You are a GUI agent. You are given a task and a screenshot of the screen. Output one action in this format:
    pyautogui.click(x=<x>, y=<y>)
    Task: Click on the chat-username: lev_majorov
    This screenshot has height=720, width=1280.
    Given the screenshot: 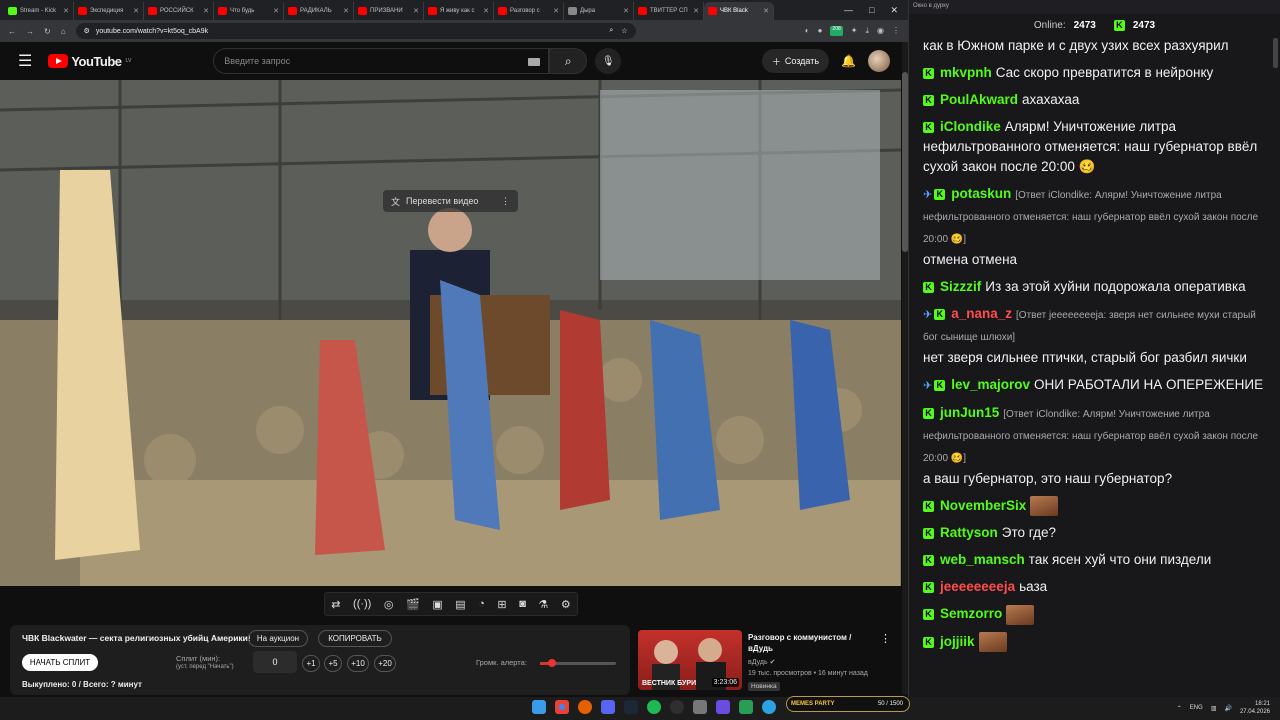 What is the action you would take?
    pyautogui.click(x=990, y=384)
    